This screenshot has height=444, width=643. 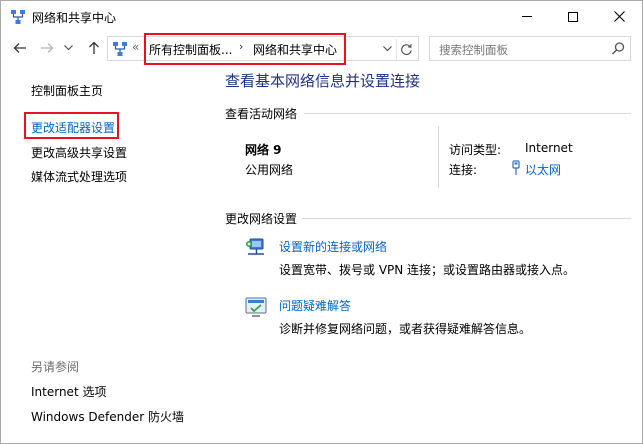 I want to click on navigation-bar: « 所有控制面板... › 网络和共享中心 搜索控制面板, so click(x=321, y=48).